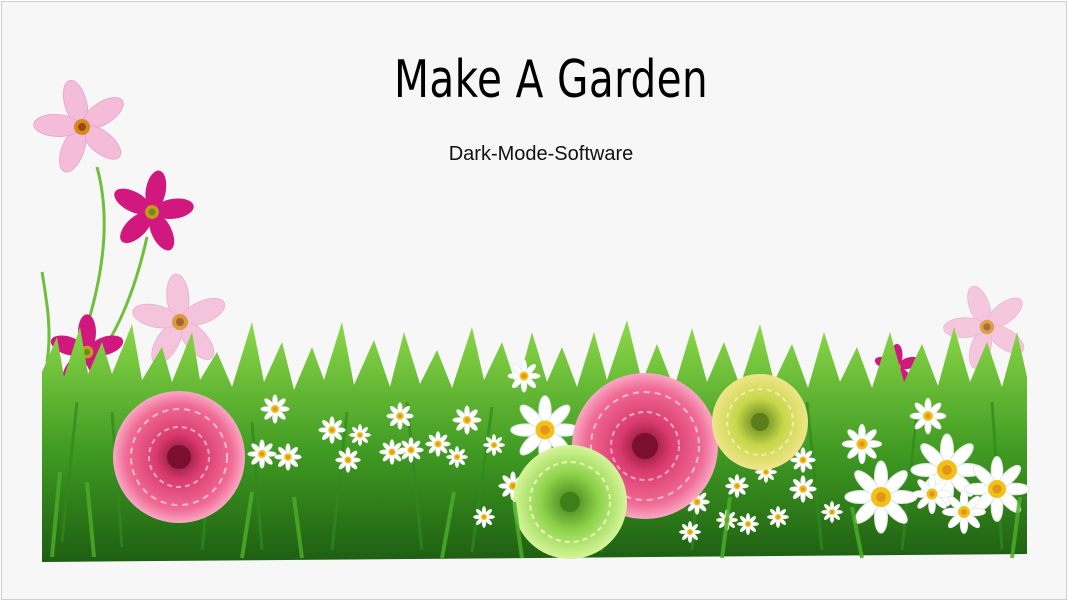 This screenshot has height=601, width=1068. Describe the element at coordinates (551, 80) in the screenshot. I see `slide-title: Make A Garden` at that location.